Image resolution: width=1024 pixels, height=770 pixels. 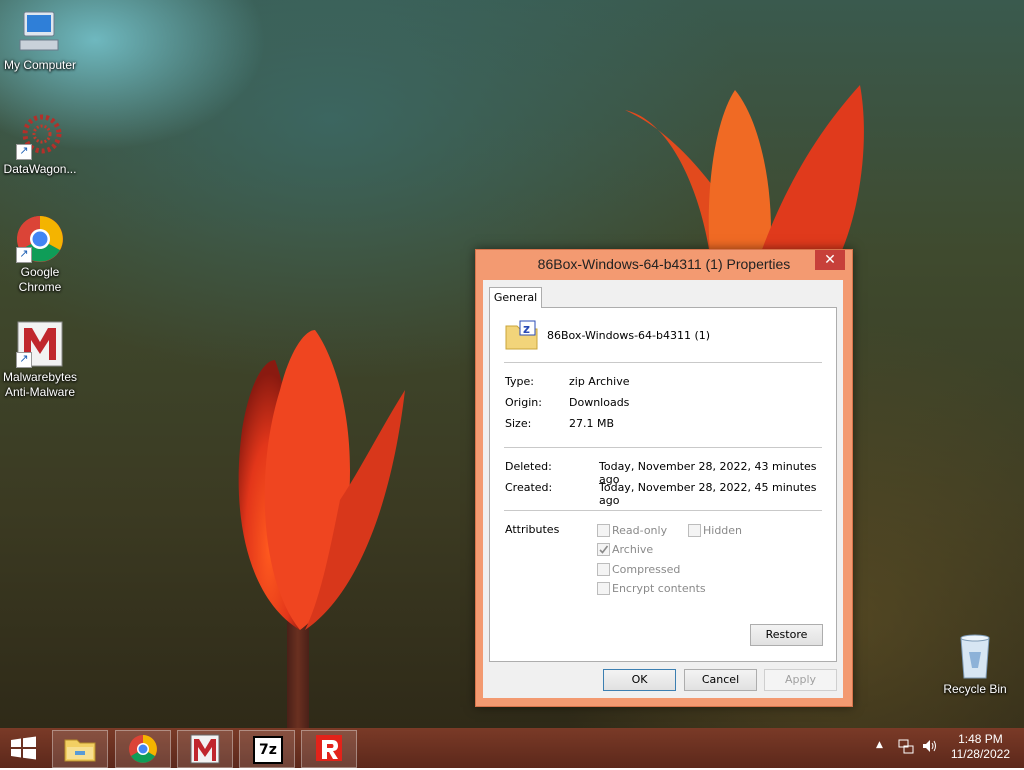 I want to click on chrome-icon, so click(x=143, y=749).